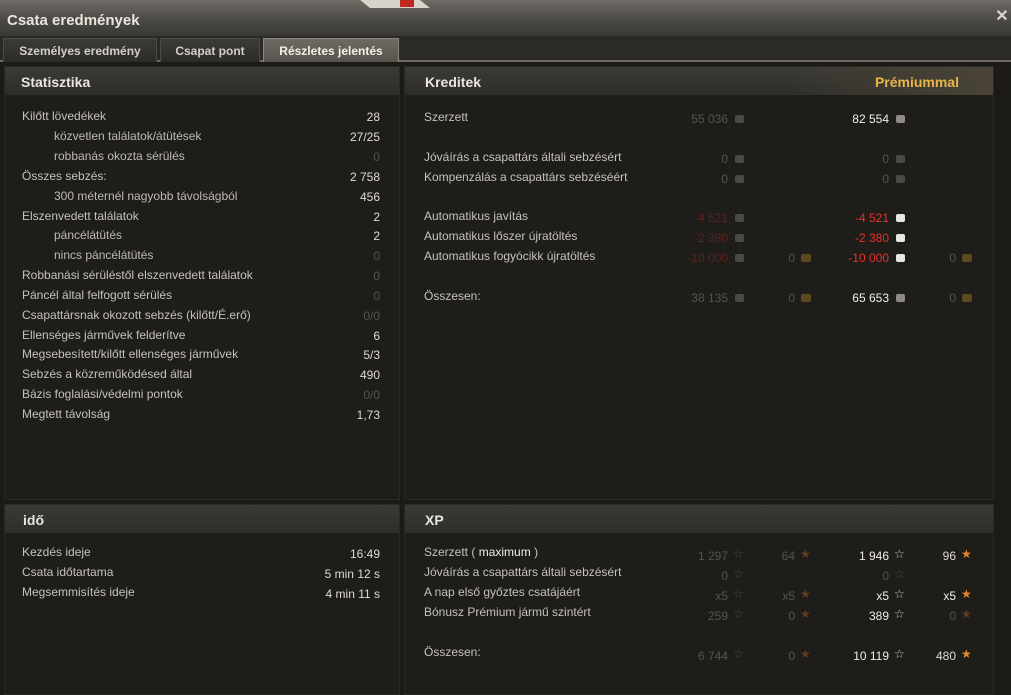 This screenshot has height=695, width=1011. Describe the element at coordinates (501, 236) in the screenshot. I see `credit-label: Automatikus lőszer újratöltés` at that location.